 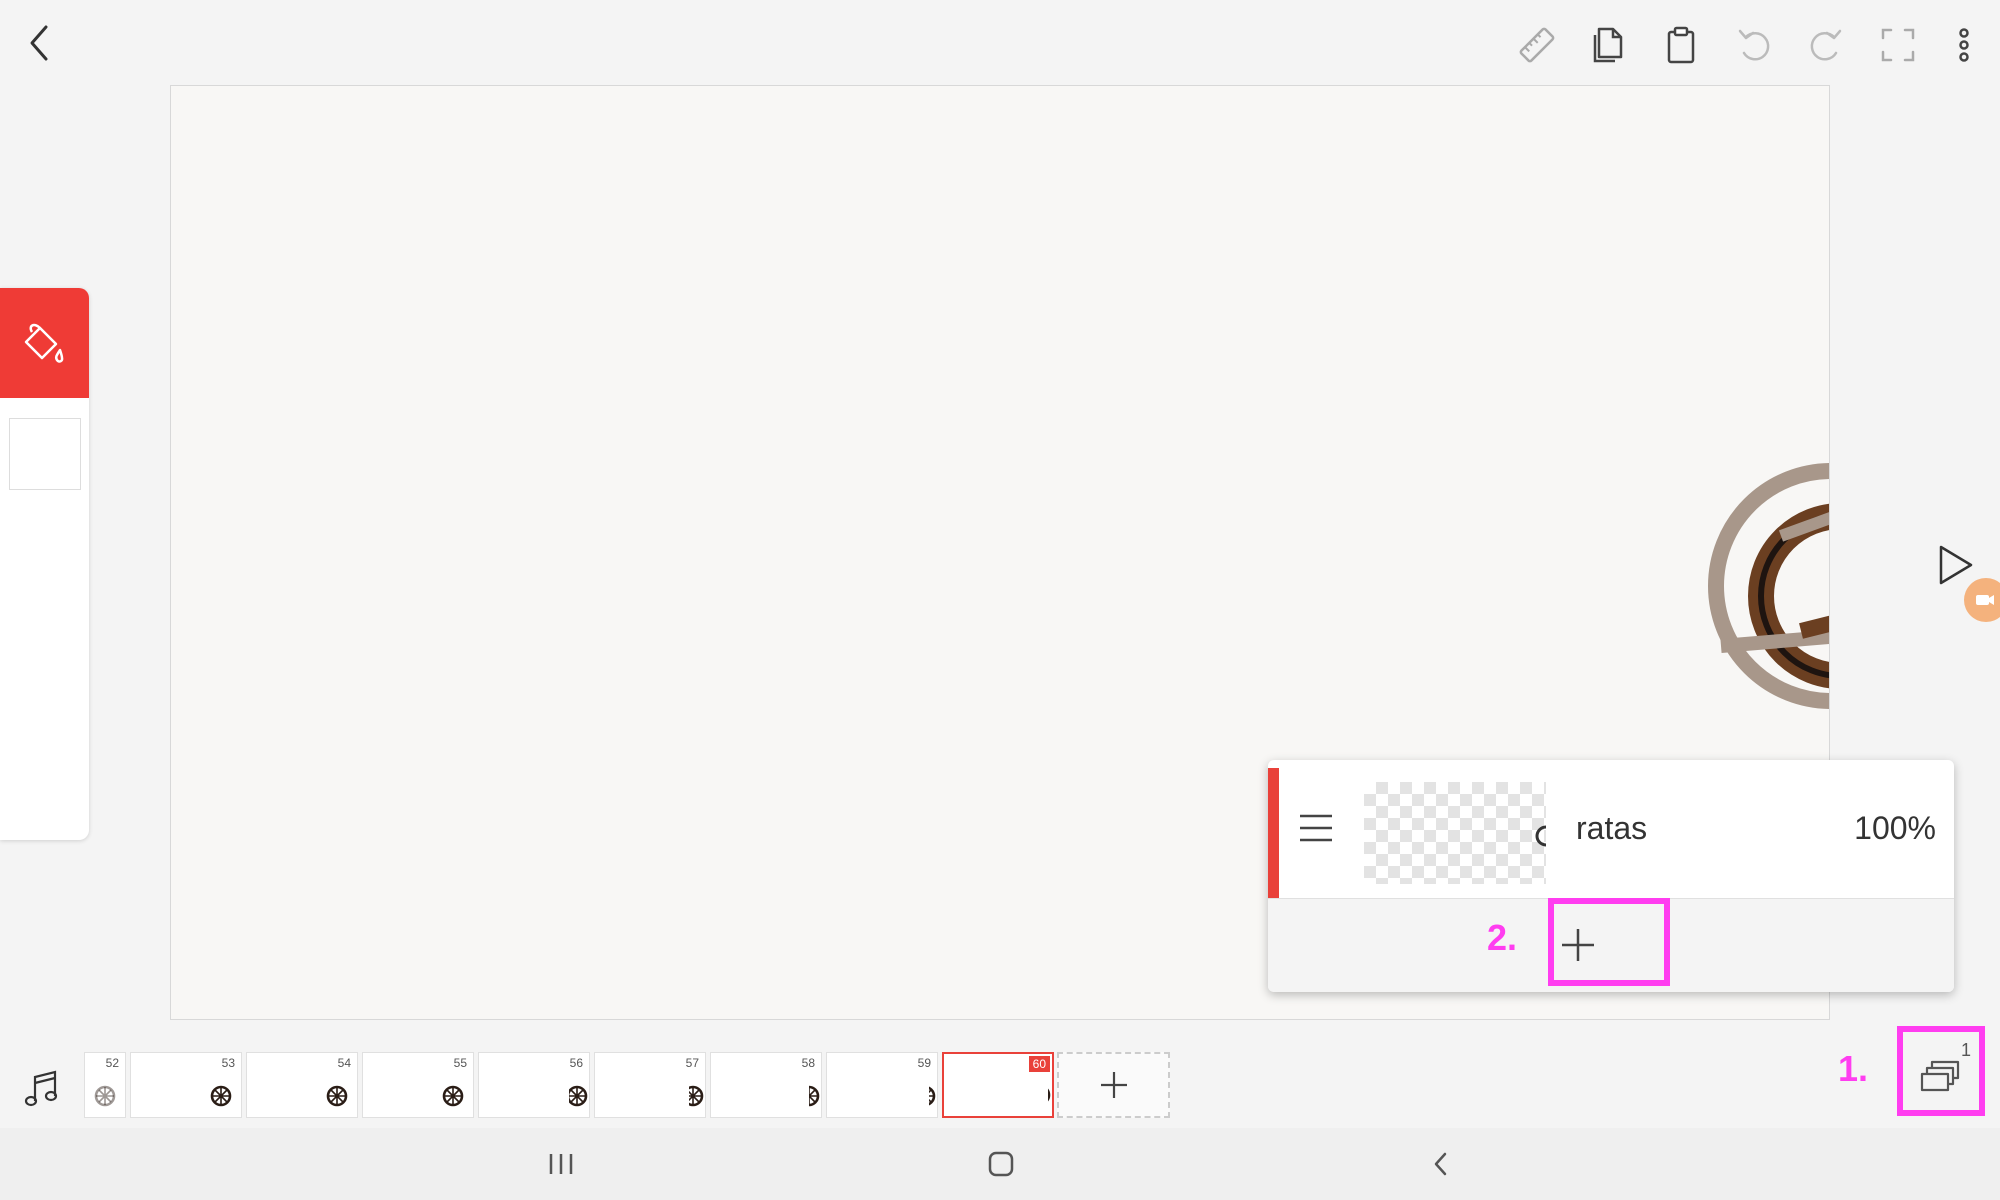 I want to click on paste-button, so click(x=1681, y=45).